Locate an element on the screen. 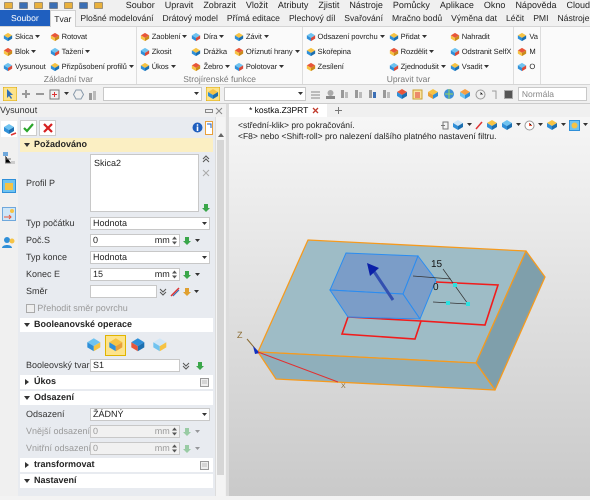 This screenshot has width=590, height=500. document-icon is located at coordinates (417, 94).